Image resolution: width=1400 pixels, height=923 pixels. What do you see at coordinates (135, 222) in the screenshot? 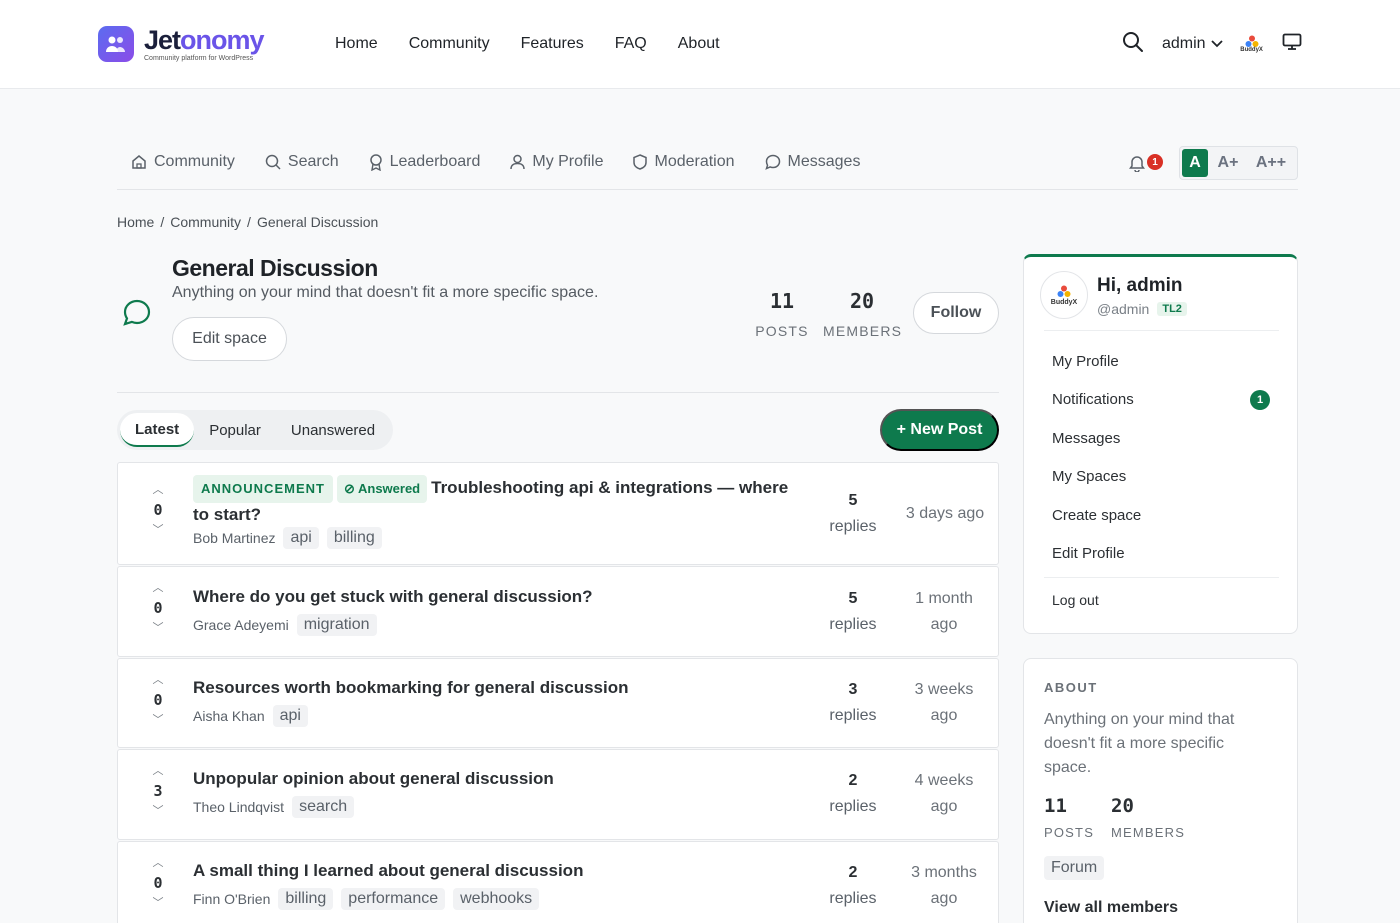
I see `breadcrumb-home: Home` at bounding box center [135, 222].